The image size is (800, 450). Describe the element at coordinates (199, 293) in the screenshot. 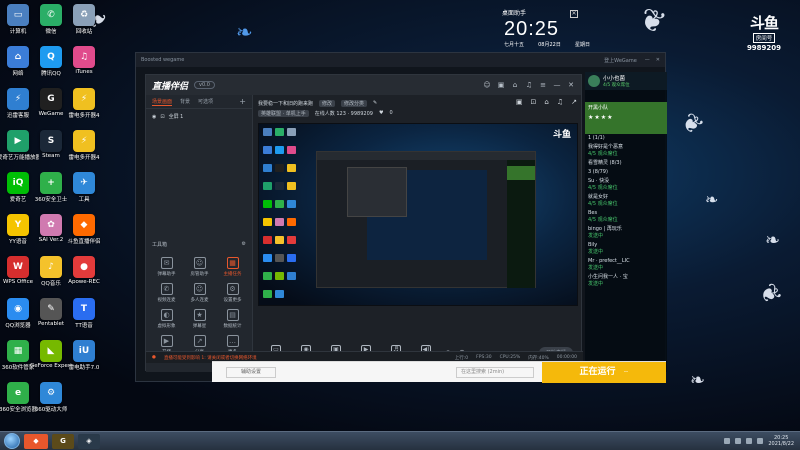

I see `tool-button: ☺ 多人连麦` at that location.